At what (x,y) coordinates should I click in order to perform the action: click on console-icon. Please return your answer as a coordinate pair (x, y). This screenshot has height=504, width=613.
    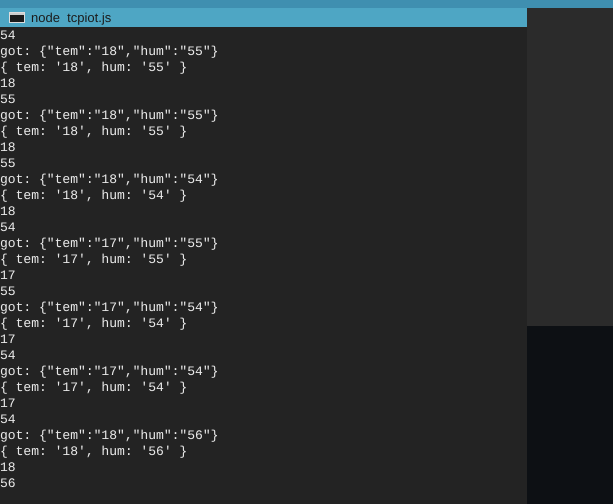
    Looking at the image, I should click on (17, 17).